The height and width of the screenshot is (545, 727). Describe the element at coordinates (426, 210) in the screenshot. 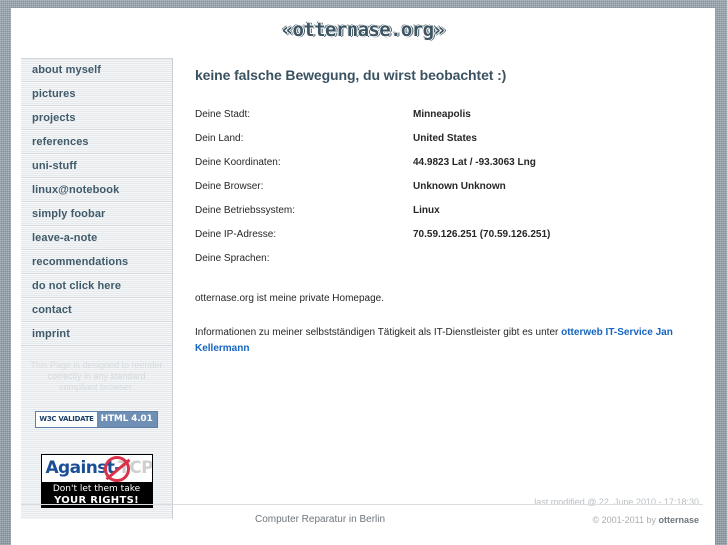

I see `info-value: Linux` at that location.